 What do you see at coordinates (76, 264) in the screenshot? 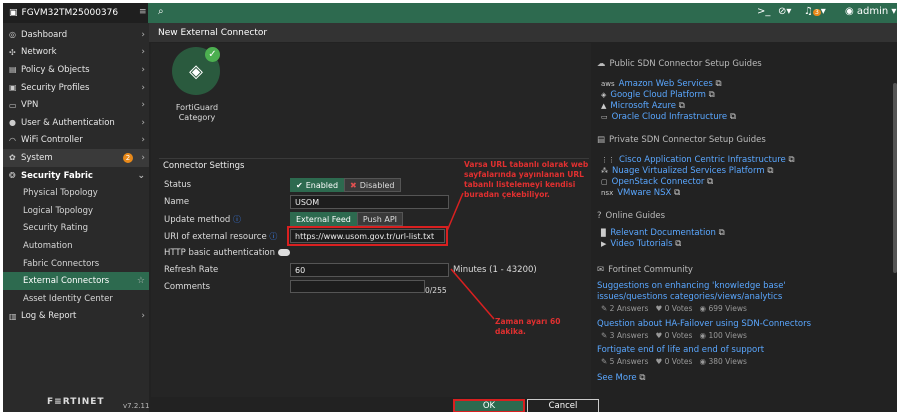
I see `sidebar-item-fabric-connectors: Fabric Connectors` at bounding box center [76, 264].